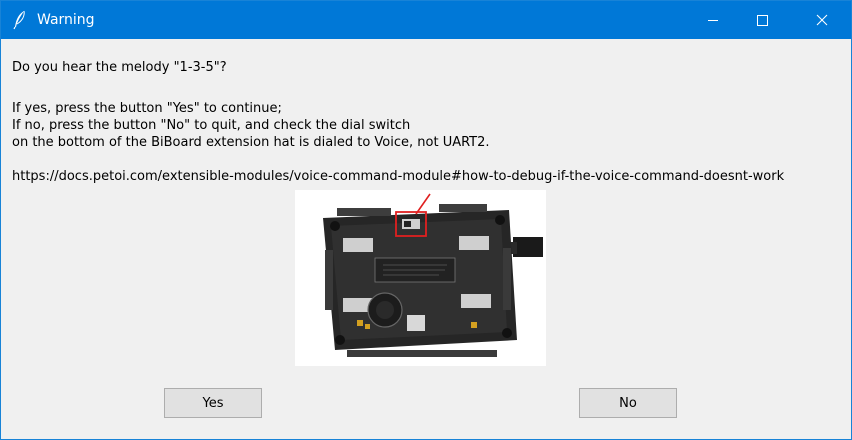 The height and width of the screenshot is (440, 852). What do you see at coordinates (822, 20) in the screenshot?
I see `close-icon` at bounding box center [822, 20].